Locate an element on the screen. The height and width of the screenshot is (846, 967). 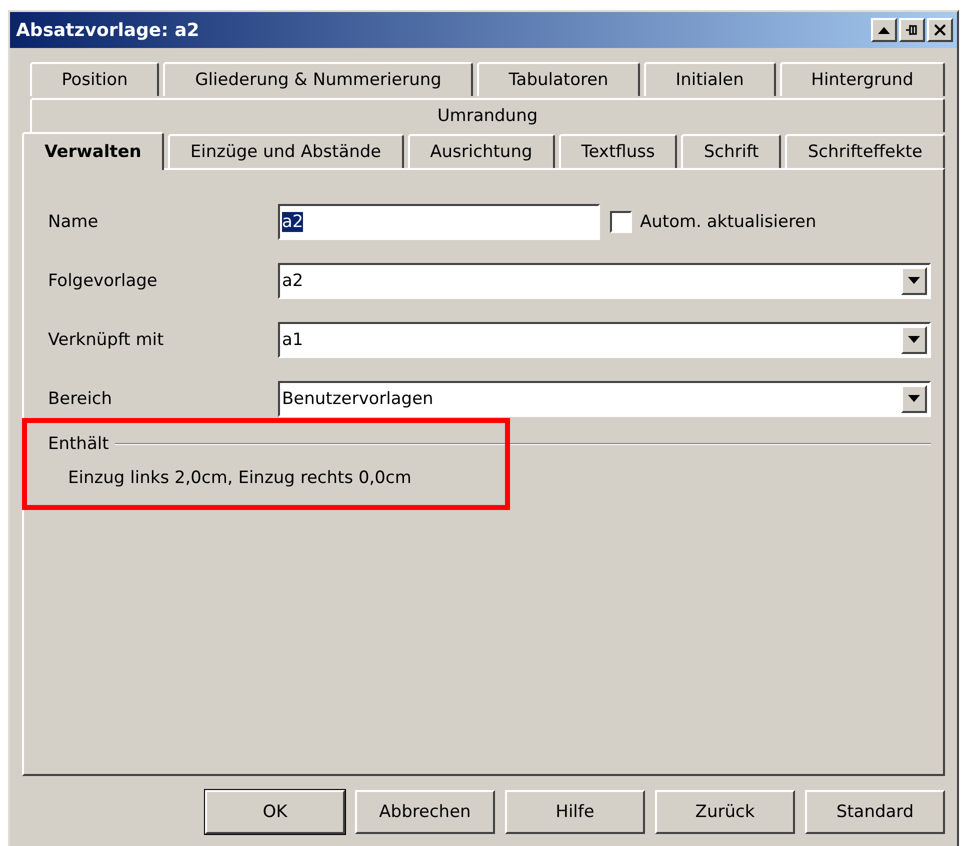
tab: Umrandung is located at coordinates (487, 115).